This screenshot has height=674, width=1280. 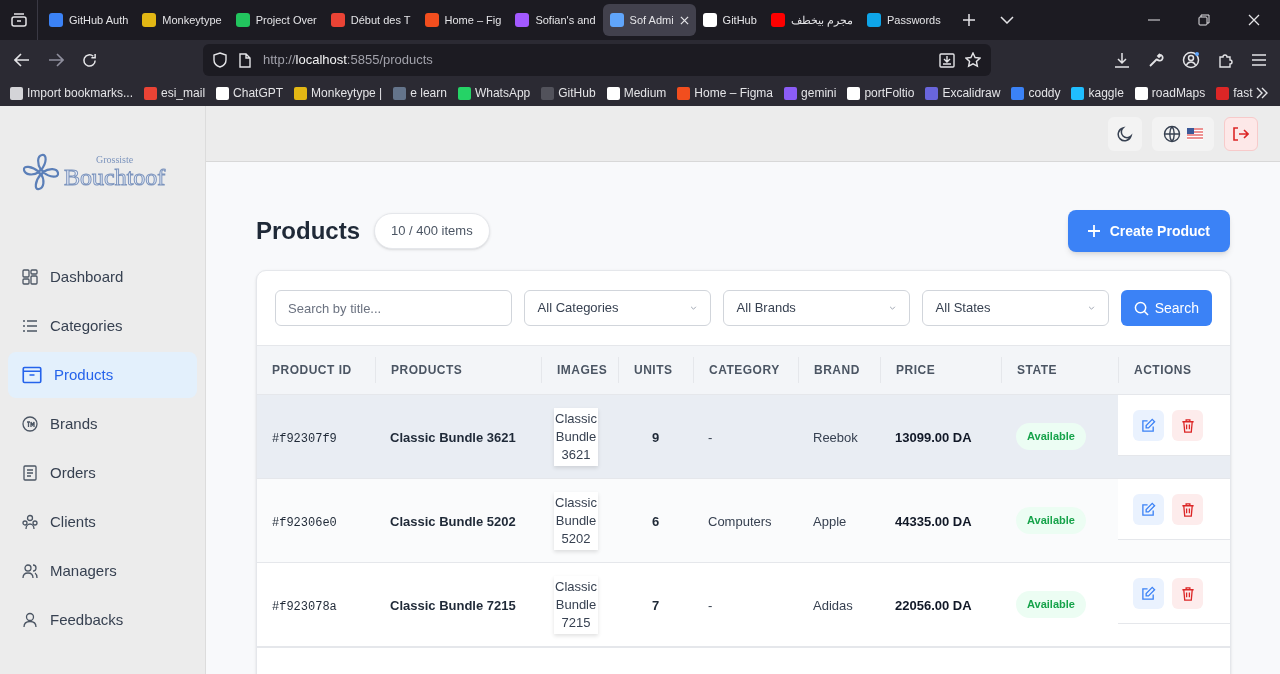 What do you see at coordinates (734, 93) in the screenshot?
I see `bookmark-label: Home – Figma` at bounding box center [734, 93].